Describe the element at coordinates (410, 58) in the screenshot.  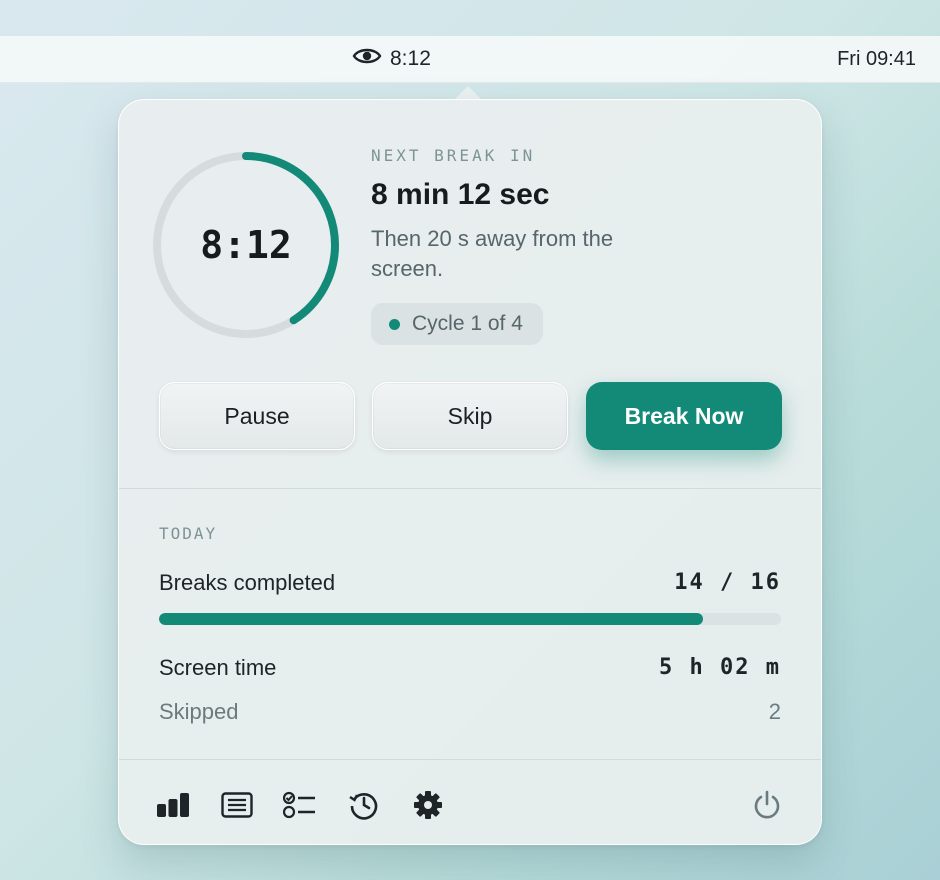
I see `menubar-countdown: 8:12` at that location.